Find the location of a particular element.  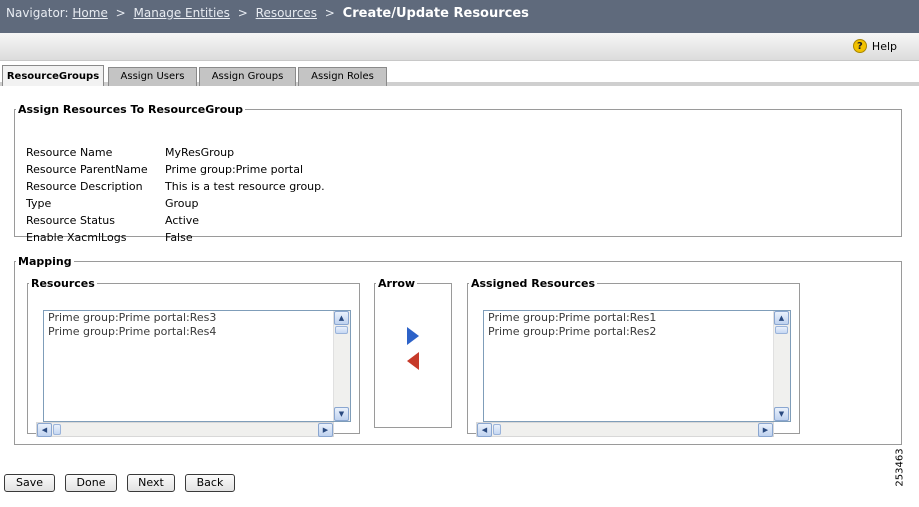

save-button: Save is located at coordinates (29, 483).